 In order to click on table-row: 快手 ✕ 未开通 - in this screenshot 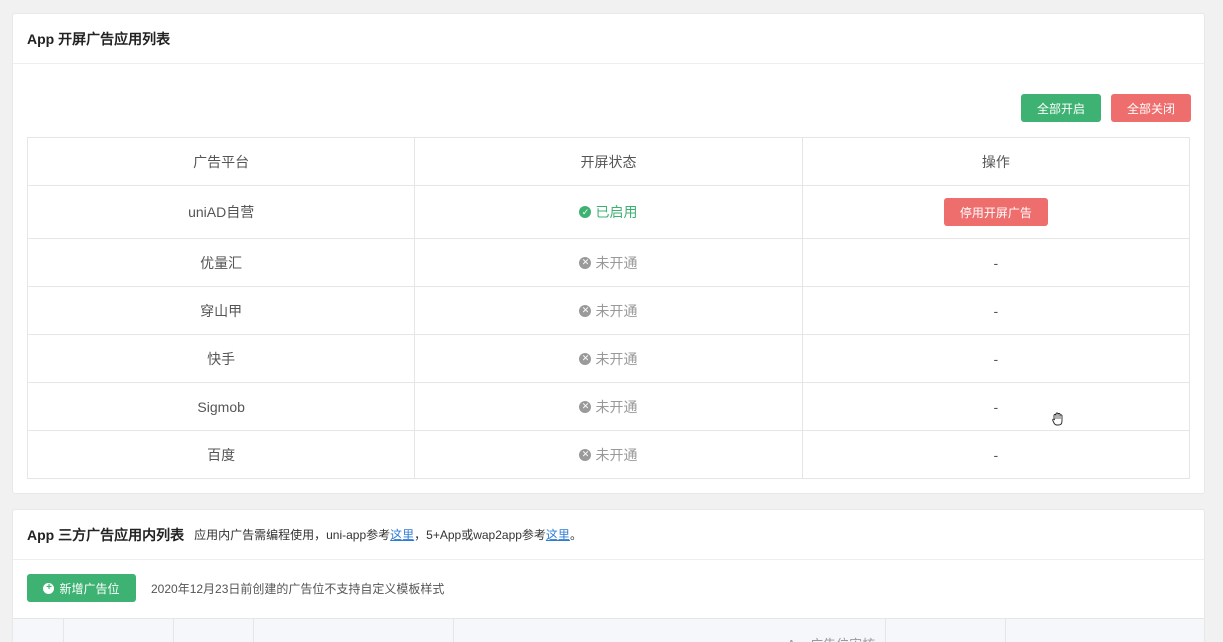, I will do `click(608, 358)`.